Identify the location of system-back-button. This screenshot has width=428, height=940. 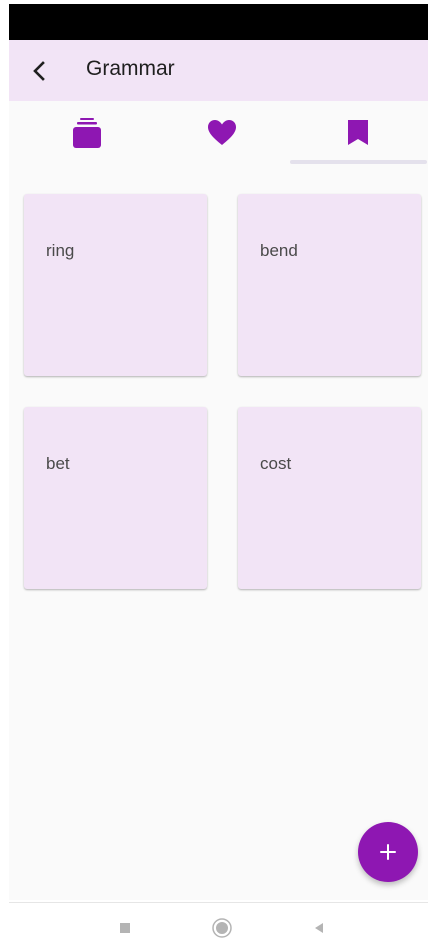
(319, 927).